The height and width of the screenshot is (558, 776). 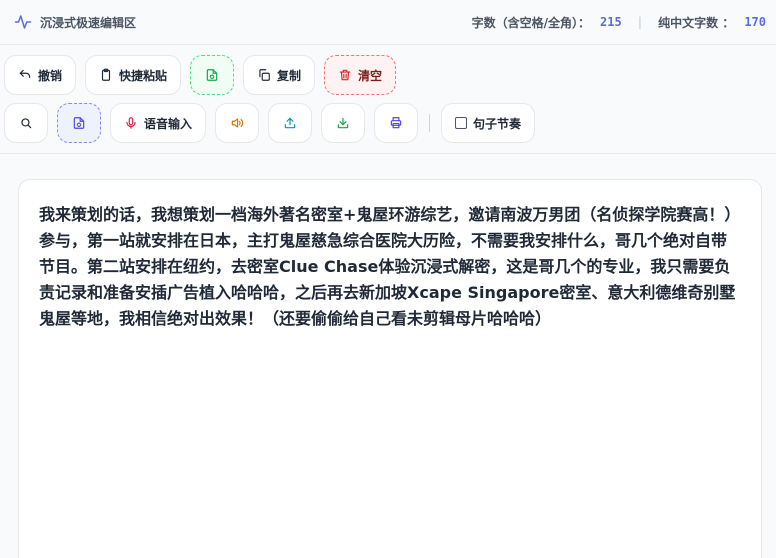 What do you see at coordinates (143, 75) in the screenshot?
I see `quick-paste-label: 快捷粘贴` at bounding box center [143, 75].